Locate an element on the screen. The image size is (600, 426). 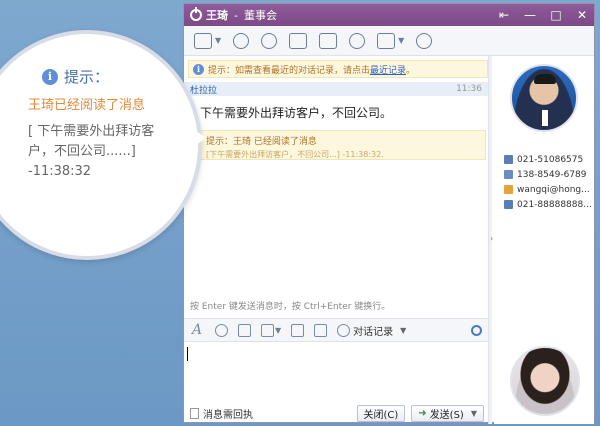
message-text: 下午需要外出拜访客户，不回公司。 is located at coordinates (296, 113).